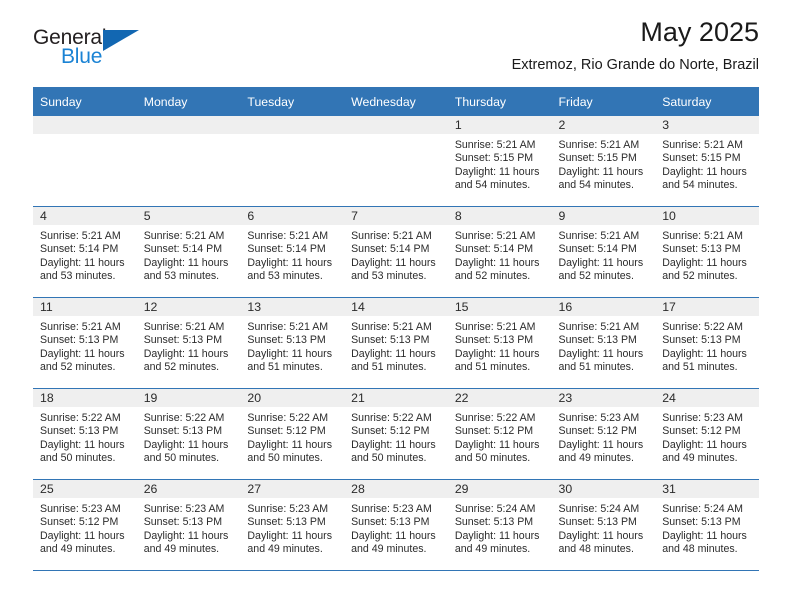 The height and width of the screenshot is (612, 792). Describe the element at coordinates (188, 489) in the screenshot. I see `day-number: 26` at that location.